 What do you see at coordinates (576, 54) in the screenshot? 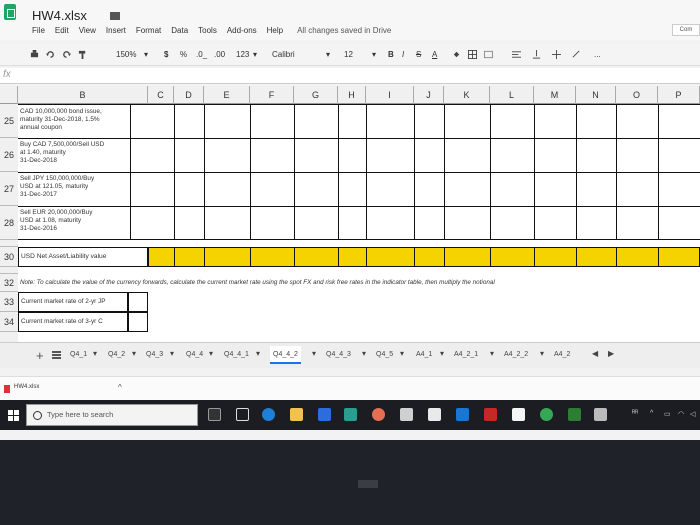
I see `text-rotation-icon` at bounding box center [576, 54].